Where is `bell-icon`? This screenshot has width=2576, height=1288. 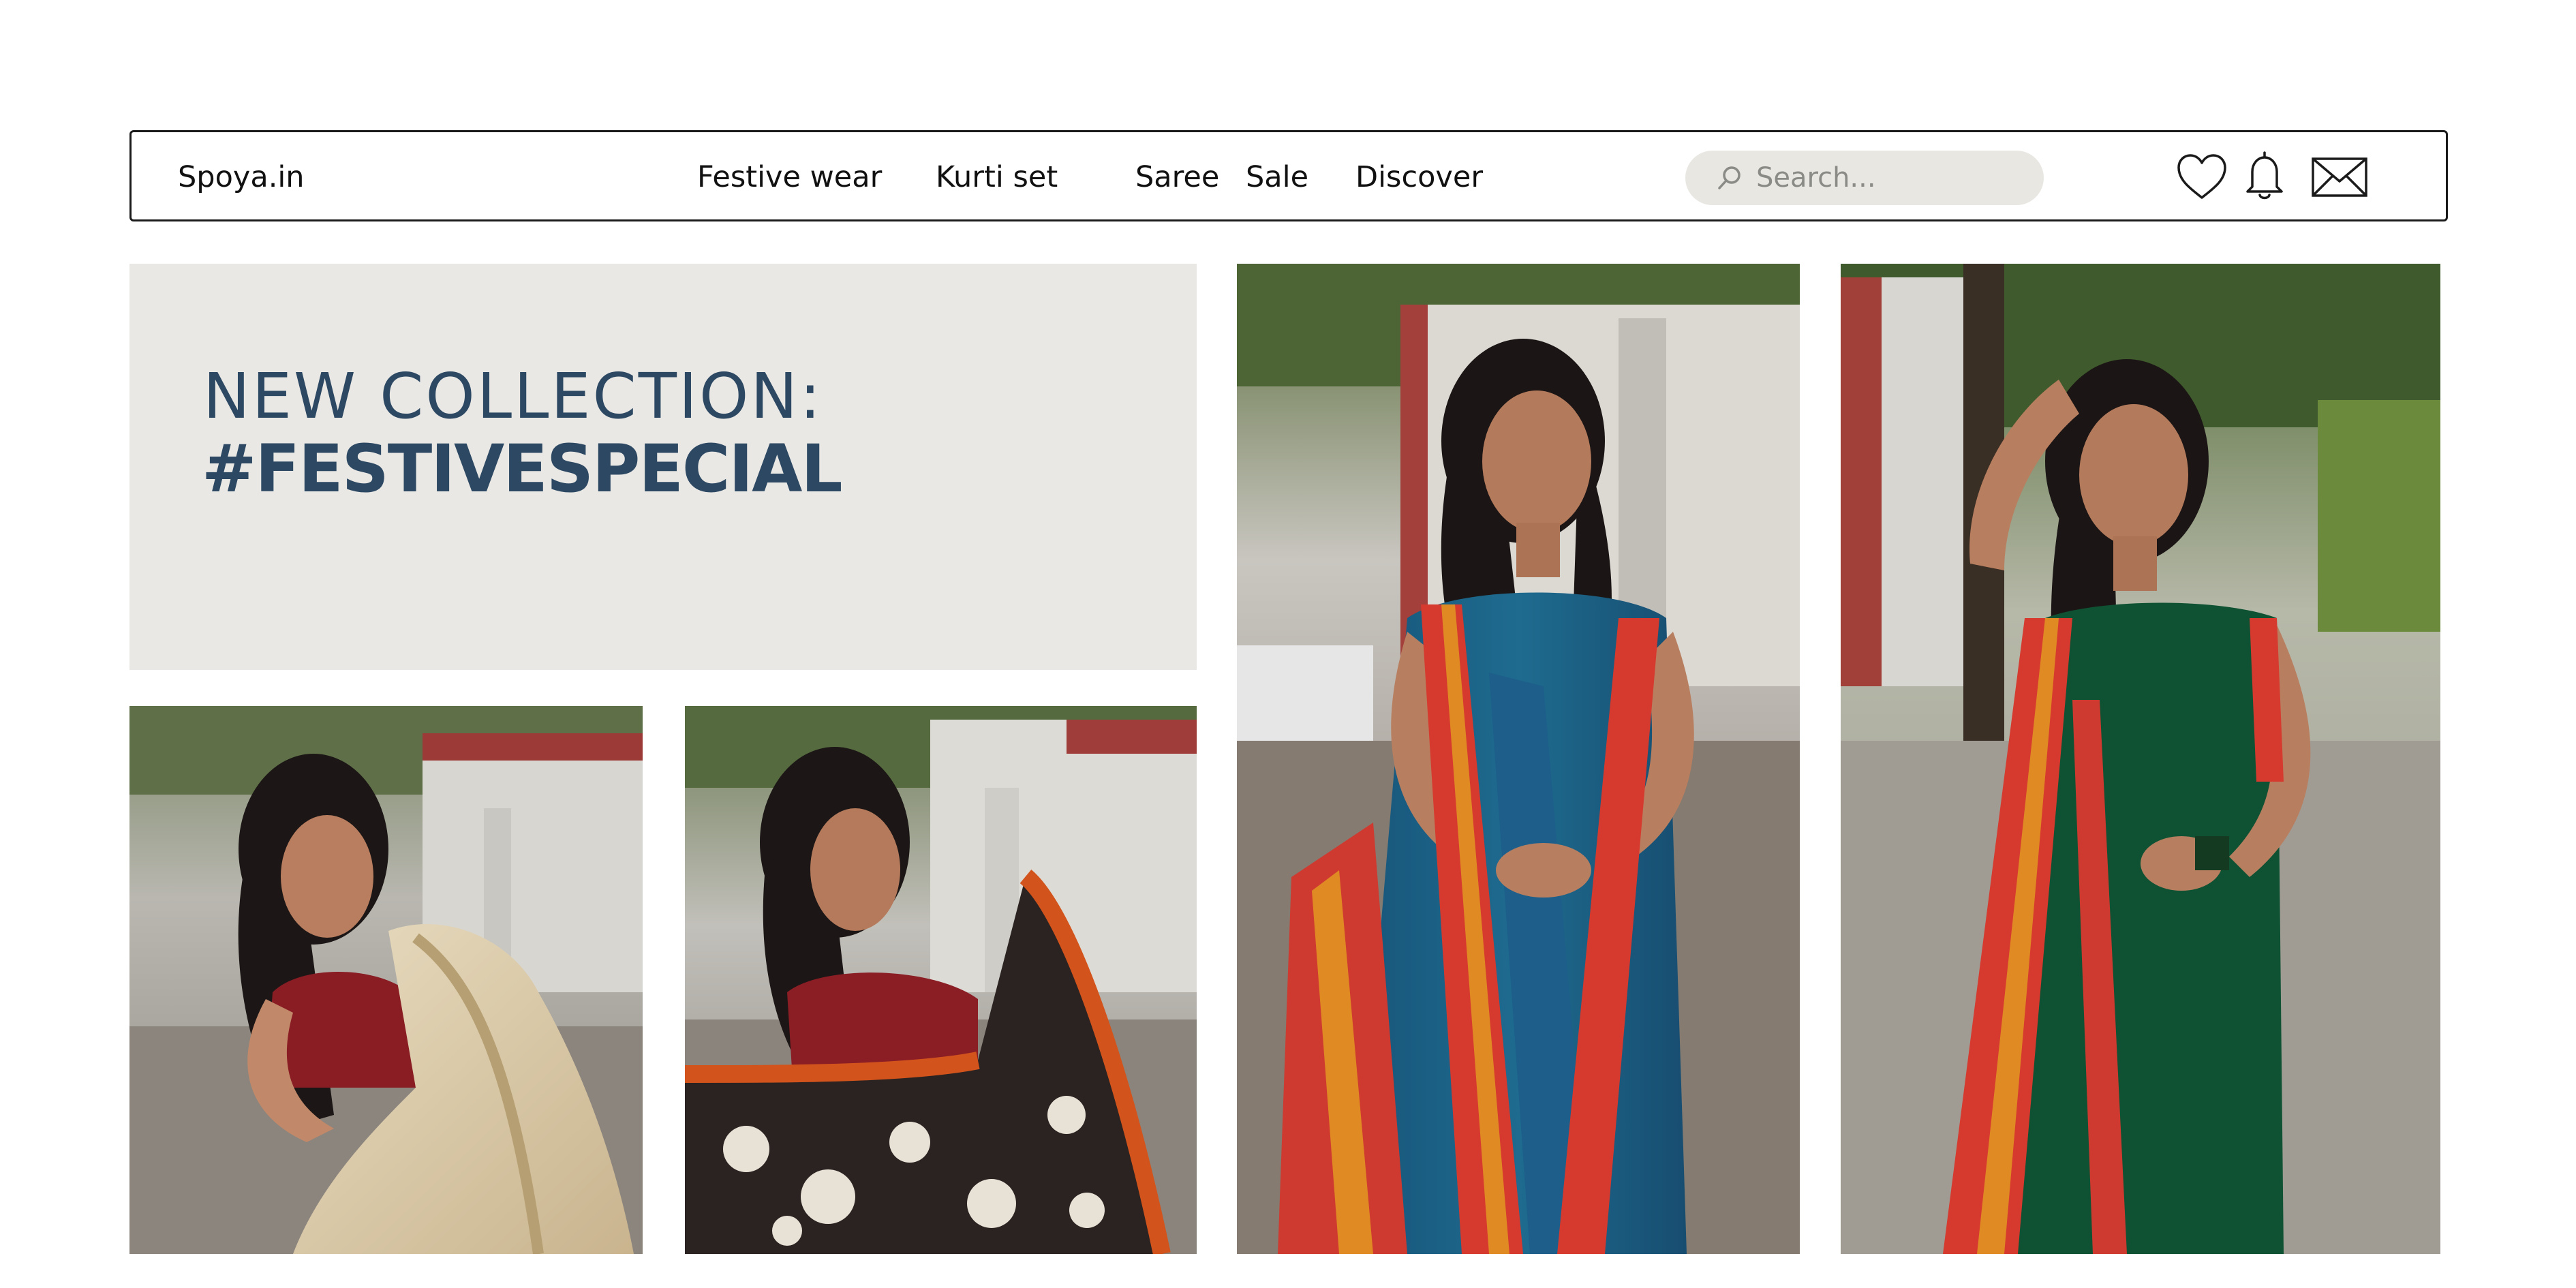
bell-icon is located at coordinates (2264, 175).